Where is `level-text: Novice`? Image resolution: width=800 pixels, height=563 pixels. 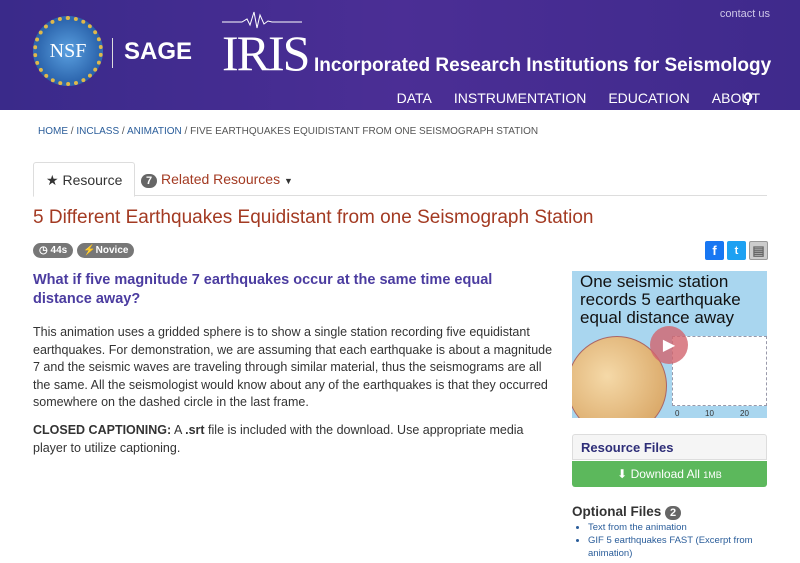 level-text: Novice is located at coordinates (112, 250).